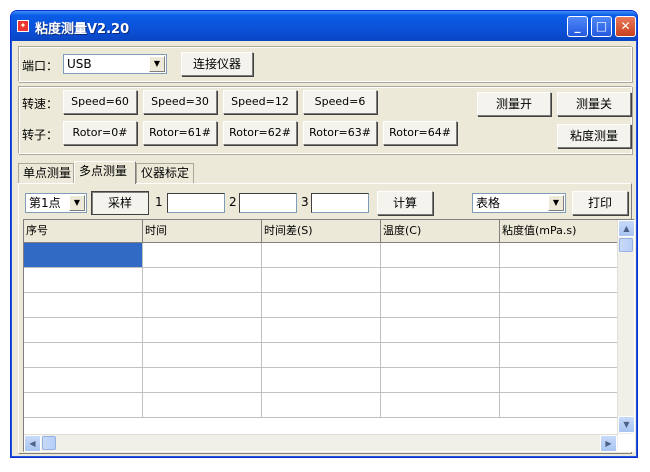  What do you see at coordinates (420, 133) in the screenshot?
I see `rotor-64-button: Rotor=64#` at bounding box center [420, 133].